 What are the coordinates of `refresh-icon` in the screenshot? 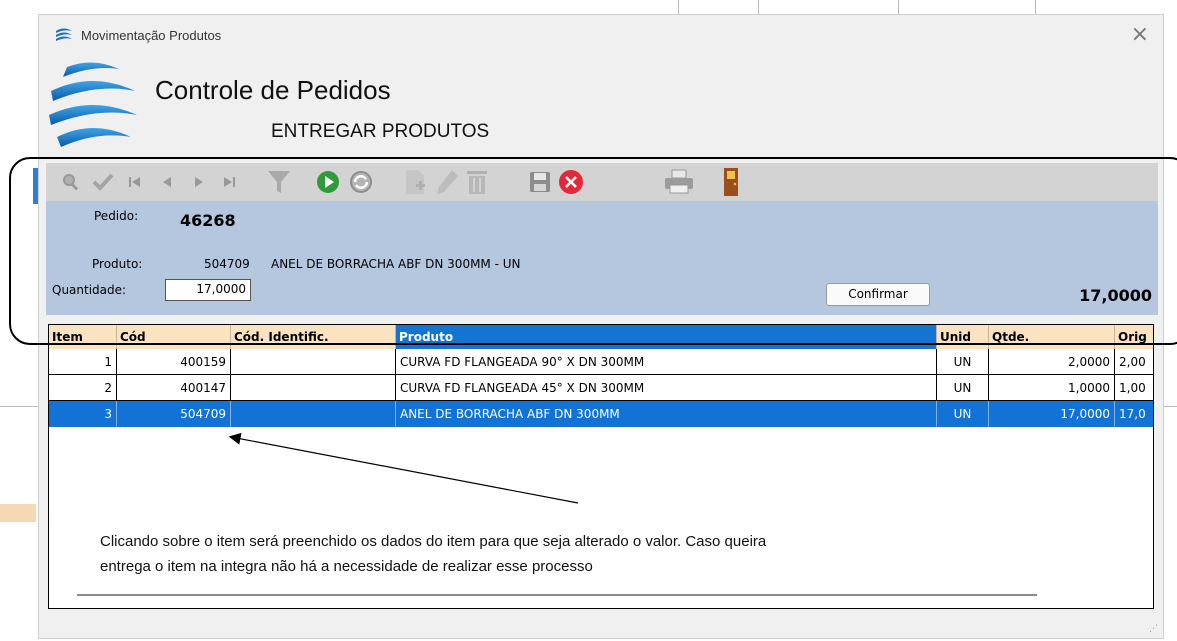 It's located at (361, 182).